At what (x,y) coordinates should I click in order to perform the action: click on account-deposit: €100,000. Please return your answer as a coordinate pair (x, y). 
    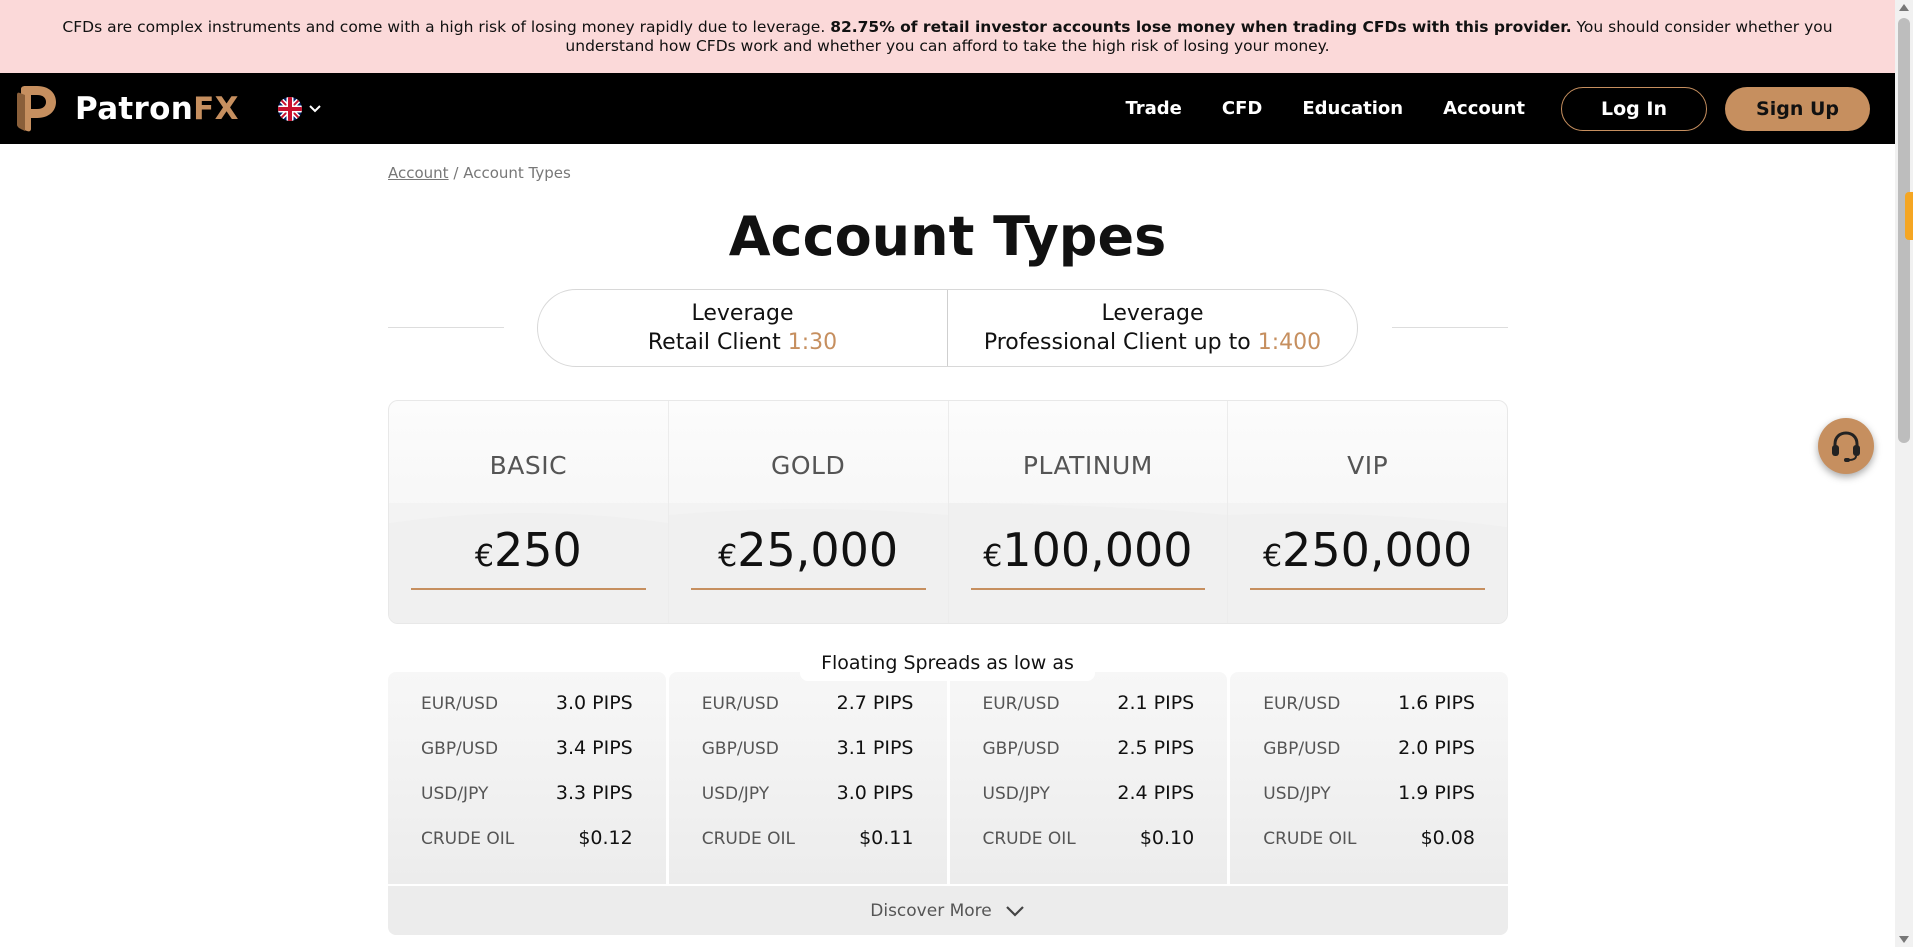
    Looking at the image, I should click on (1088, 550).